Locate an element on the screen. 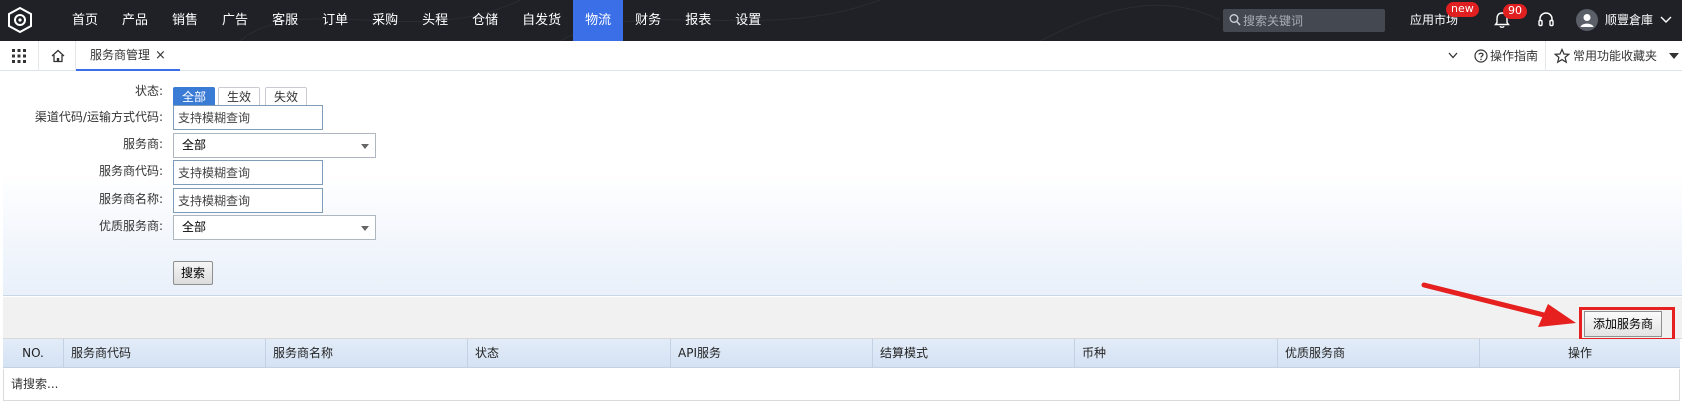 The image size is (1682, 403). column-header: 服务商名称 is located at coordinates (367, 353).